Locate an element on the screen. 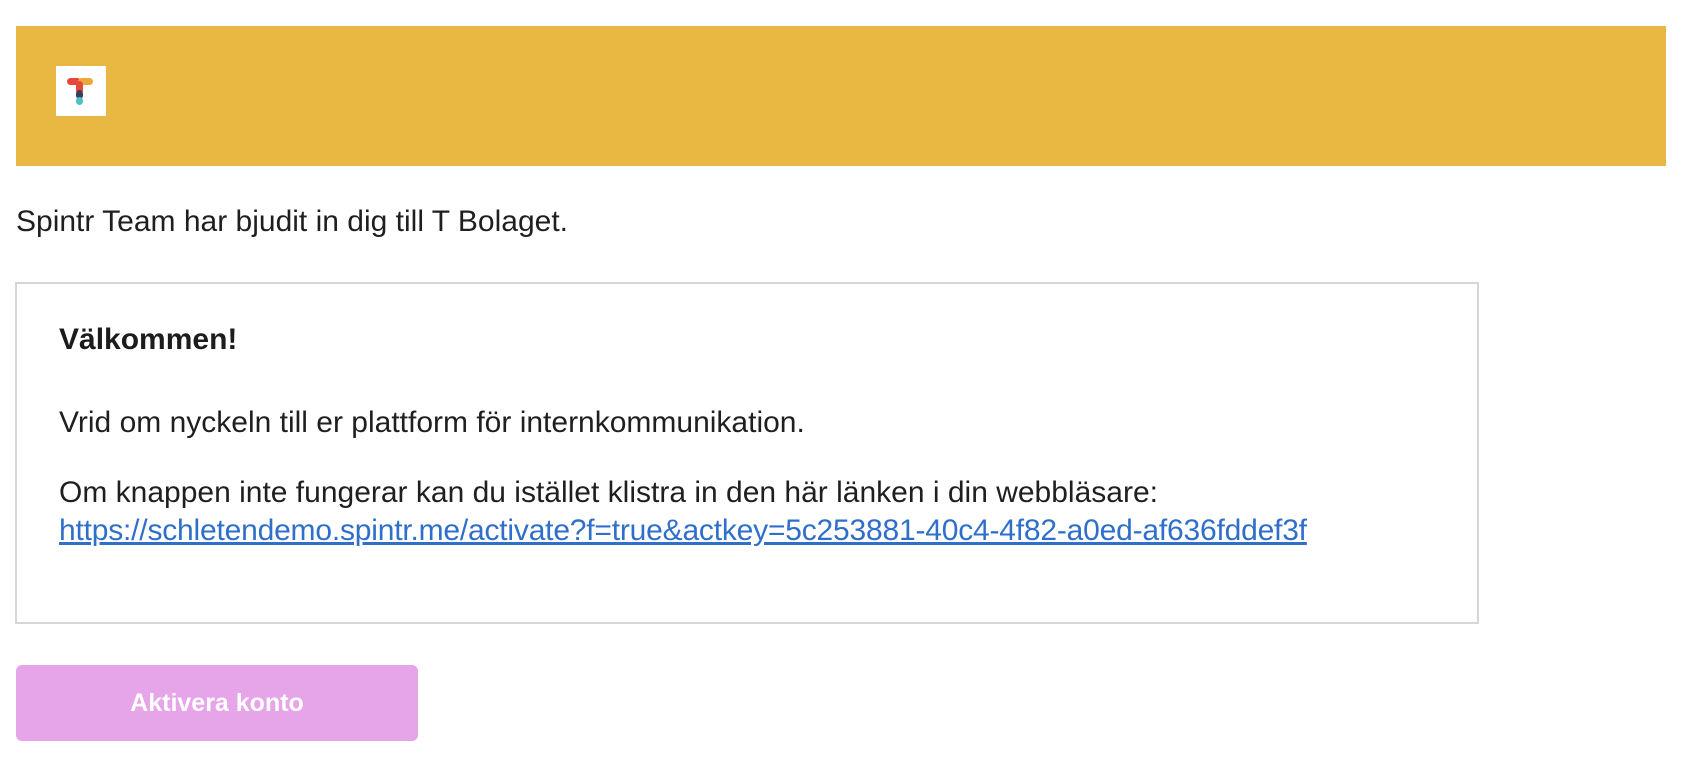  spintr-t-logo-icon is located at coordinates (80, 91).